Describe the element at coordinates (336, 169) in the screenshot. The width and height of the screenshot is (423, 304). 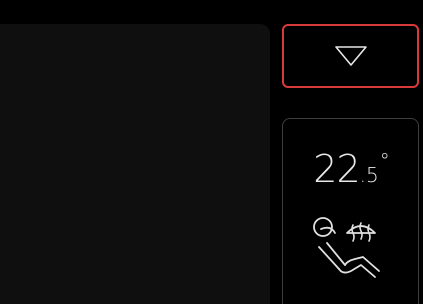
I see `temperature-whole: 22` at that location.